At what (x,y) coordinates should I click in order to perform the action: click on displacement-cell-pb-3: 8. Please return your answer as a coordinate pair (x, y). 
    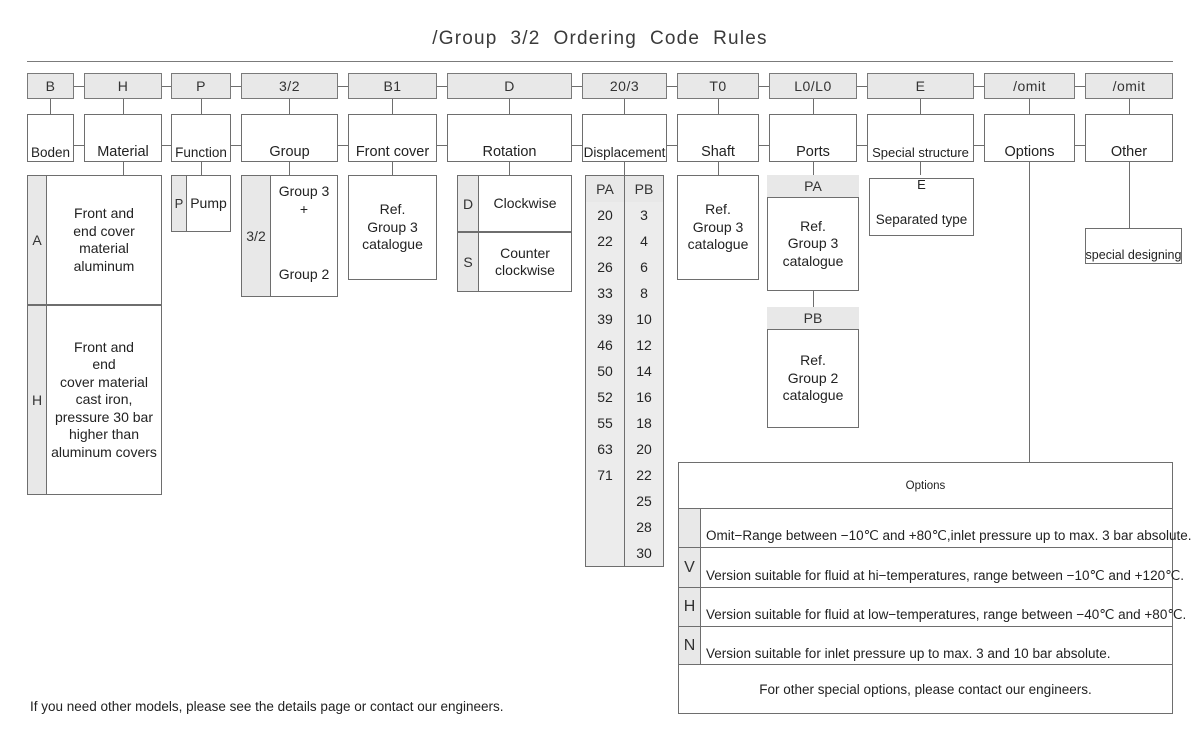
    Looking at the image, I should click on (644, 293).